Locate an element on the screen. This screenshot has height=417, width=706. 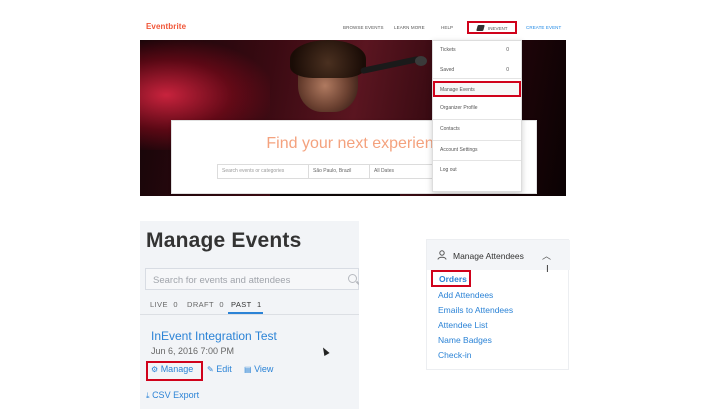
menu-item-label: Saved is located at coordinates (447, 70).